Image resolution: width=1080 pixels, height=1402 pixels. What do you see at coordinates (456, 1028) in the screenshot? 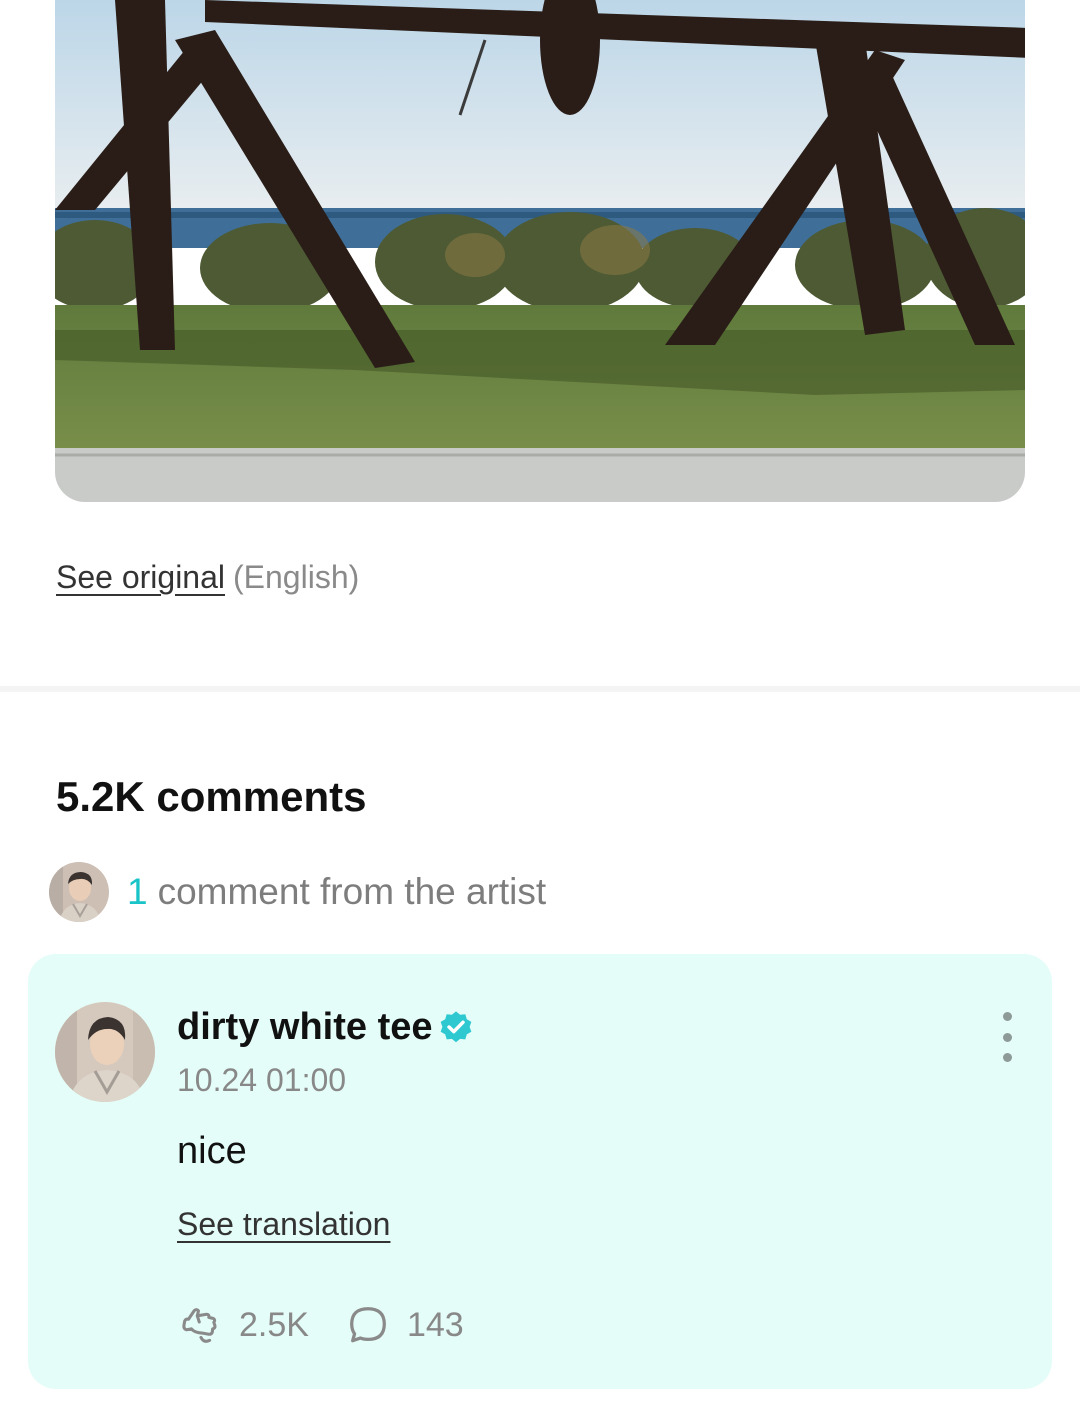
I see `verified-badge-icon` at bounding box center [456, 1028].